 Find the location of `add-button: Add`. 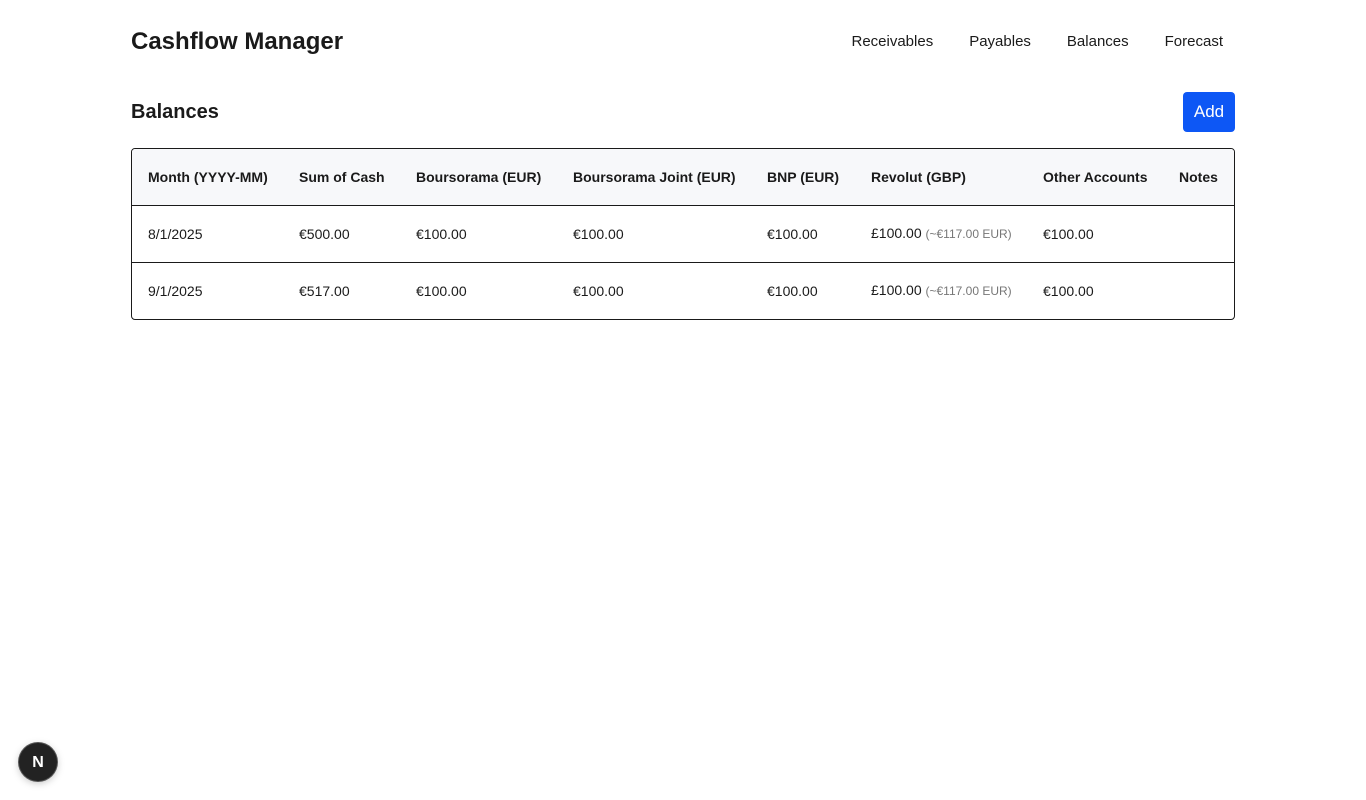

add-button: Add is located at coordinates (1209, 112).